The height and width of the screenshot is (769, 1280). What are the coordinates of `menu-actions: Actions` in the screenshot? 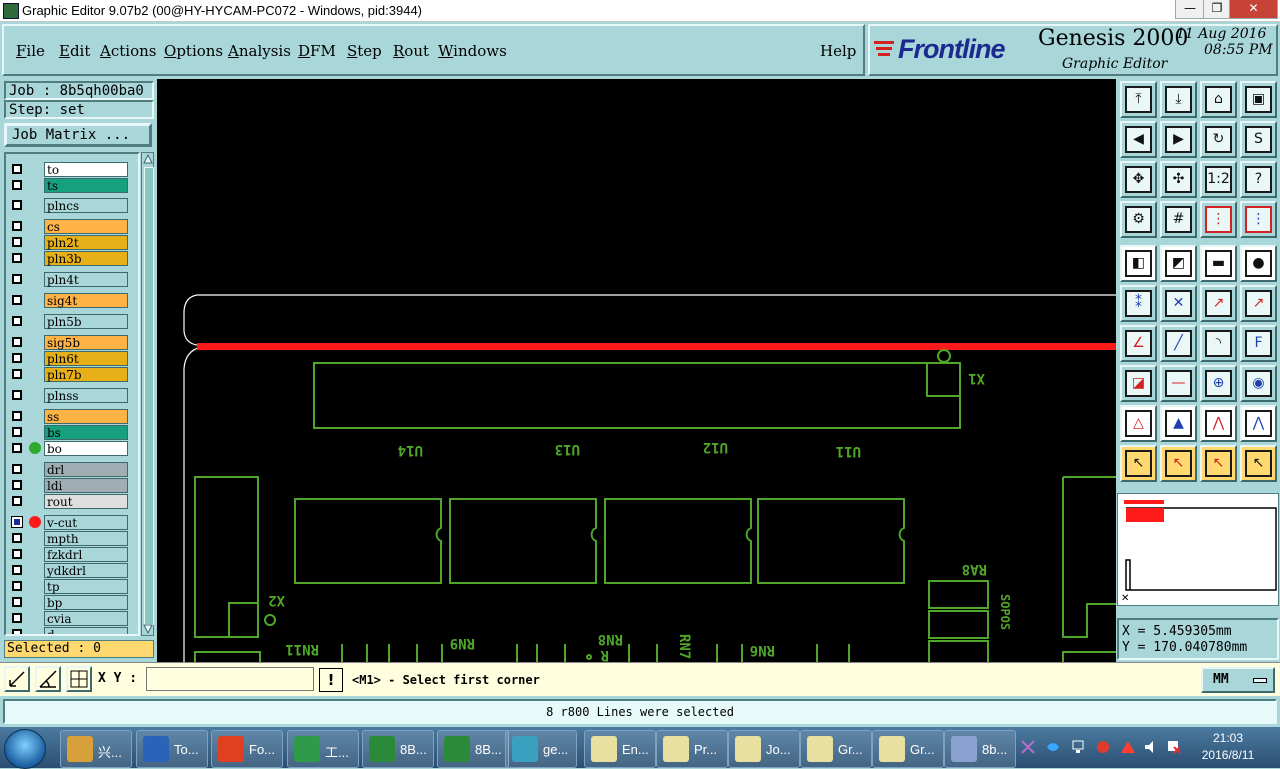 It's located at (128, 51).